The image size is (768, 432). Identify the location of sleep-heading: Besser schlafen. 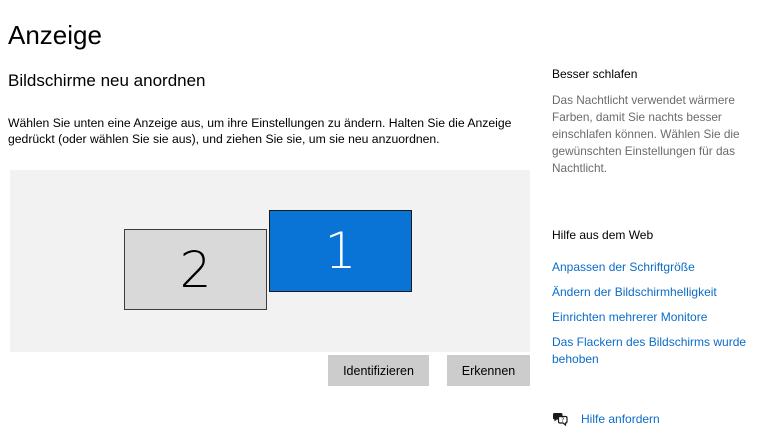
(595, 74).